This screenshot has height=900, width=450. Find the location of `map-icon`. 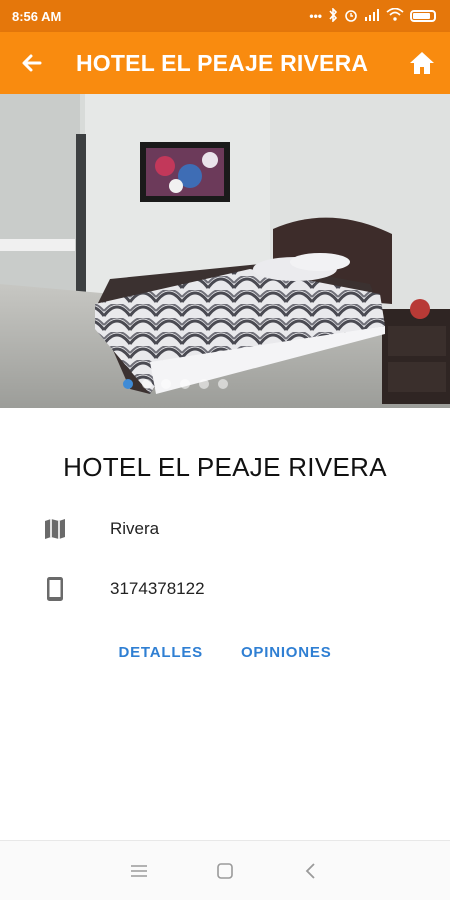

map-icon is located at coordinates (55, 529).